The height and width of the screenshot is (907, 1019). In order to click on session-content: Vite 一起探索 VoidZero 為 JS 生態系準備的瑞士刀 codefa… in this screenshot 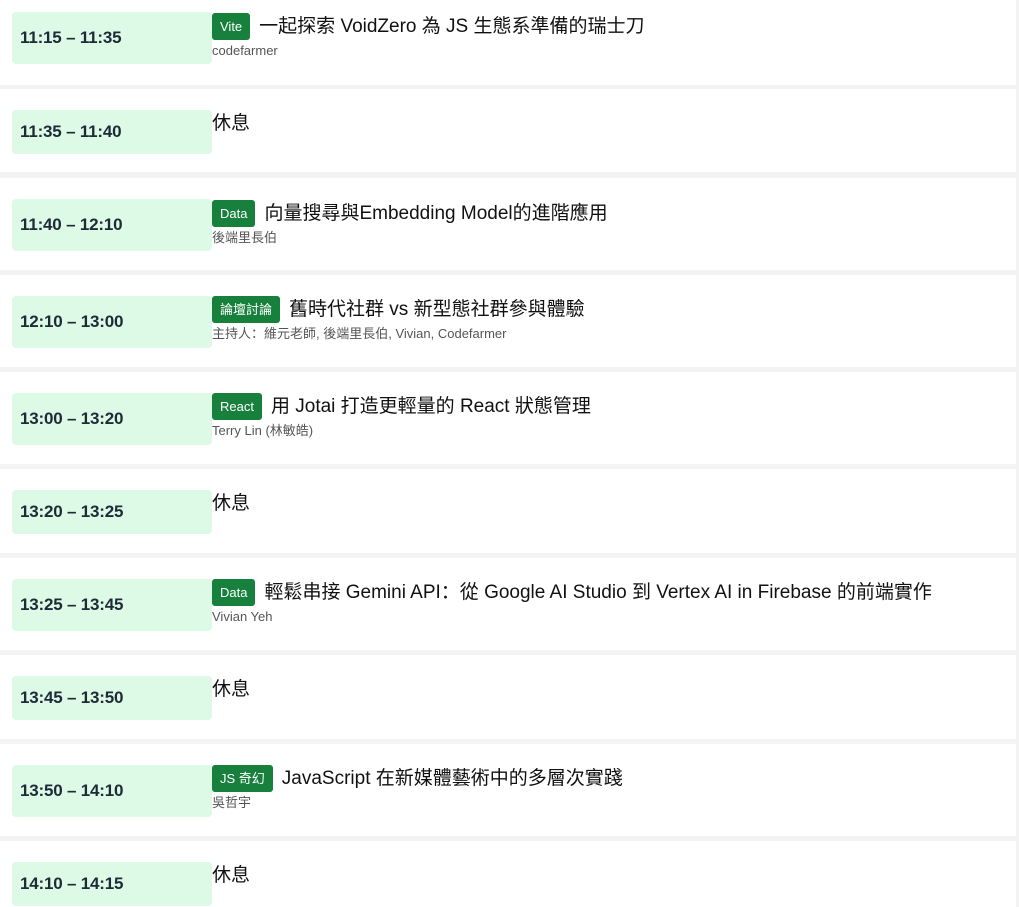, I will do `click(612, 36)`.